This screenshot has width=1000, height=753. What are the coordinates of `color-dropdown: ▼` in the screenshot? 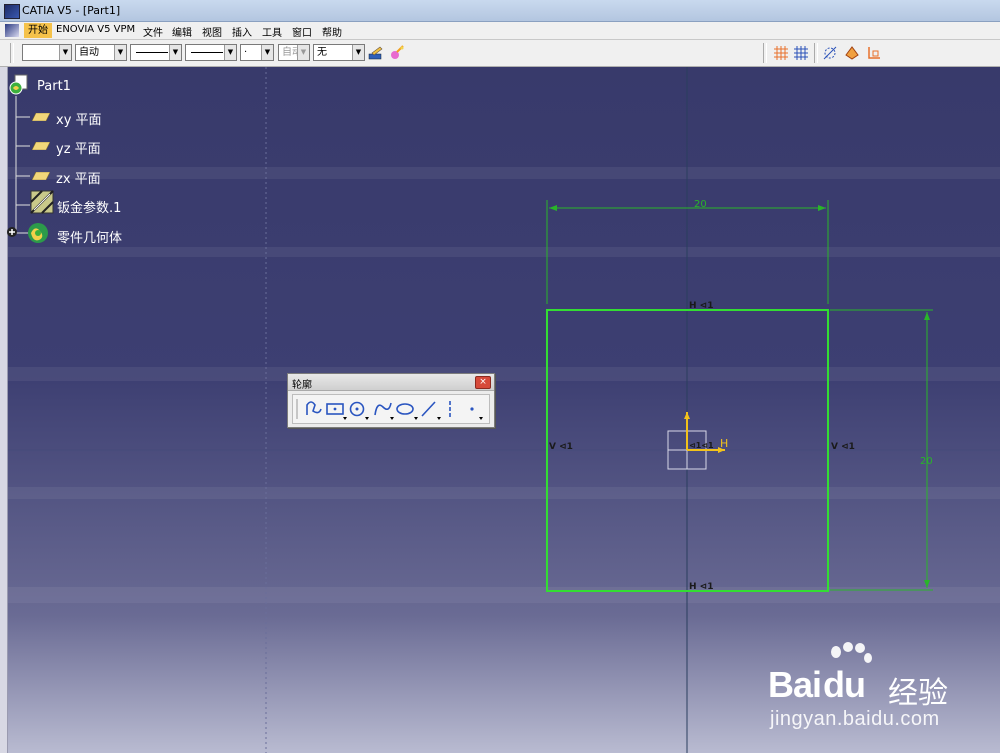 It's located at (47, 52).